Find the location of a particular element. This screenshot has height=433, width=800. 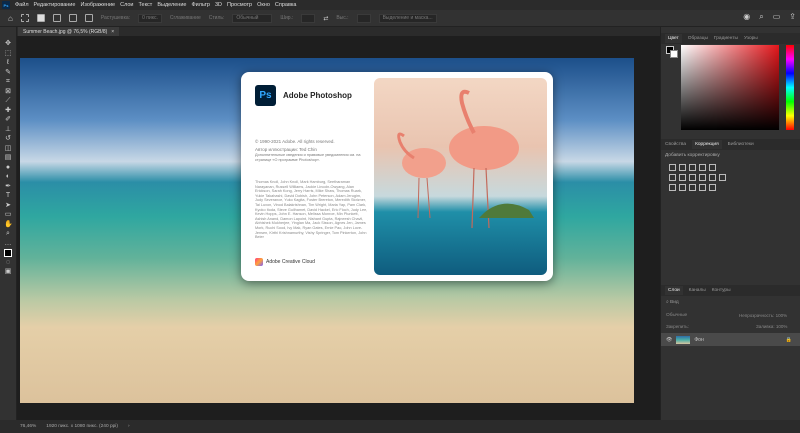

menu-3d: 3D is located at coordinates (218, 5).